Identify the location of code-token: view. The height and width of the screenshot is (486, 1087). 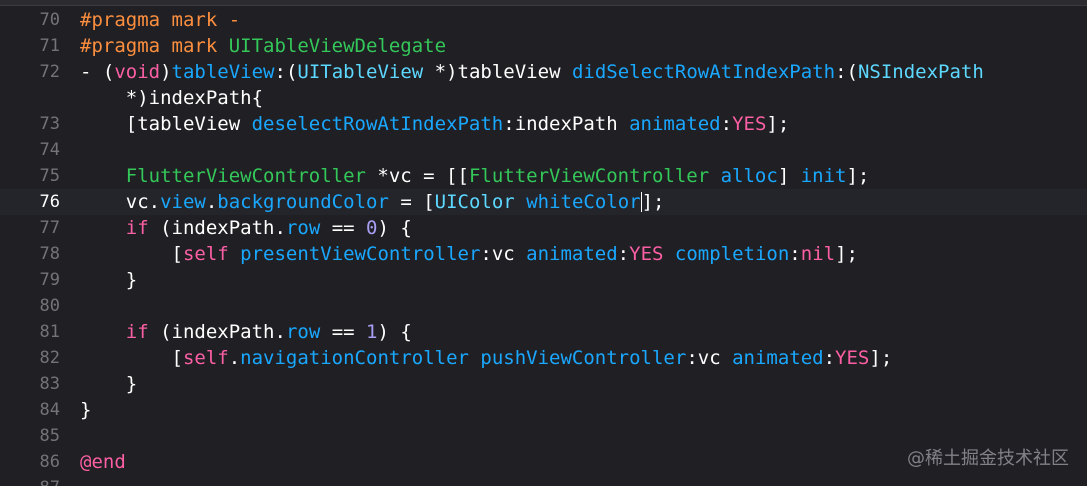
(183, 202).